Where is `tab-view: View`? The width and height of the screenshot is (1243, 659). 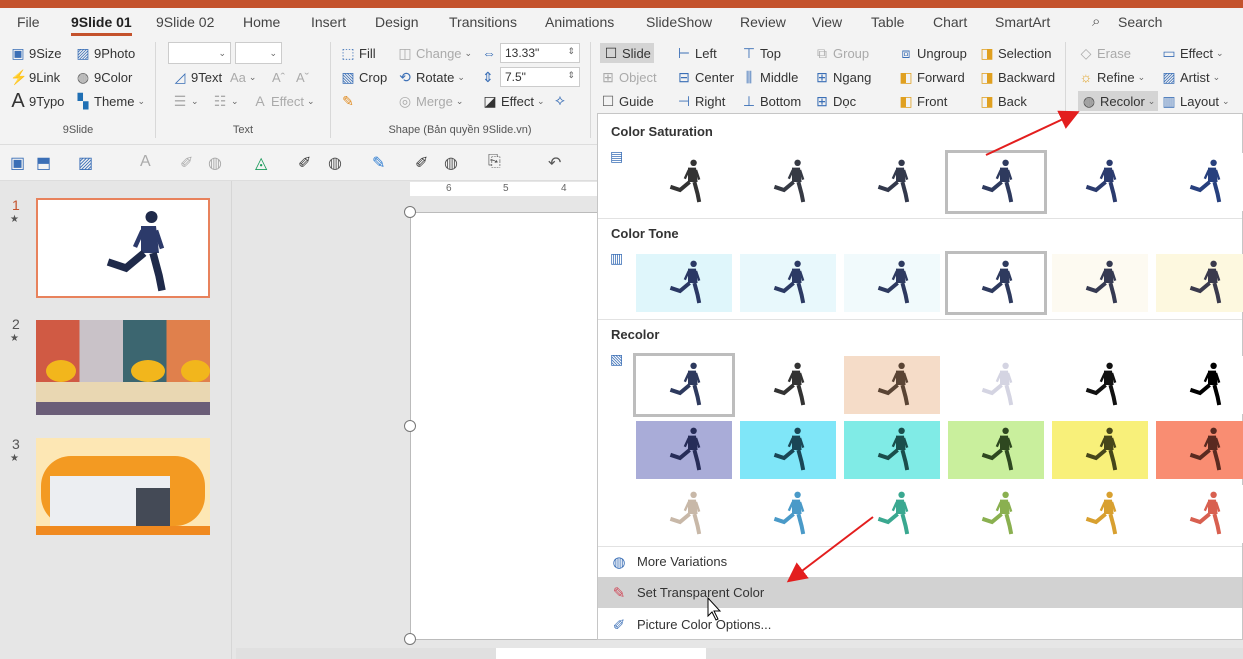 tab-view: View is located at coordinates (827, 22).